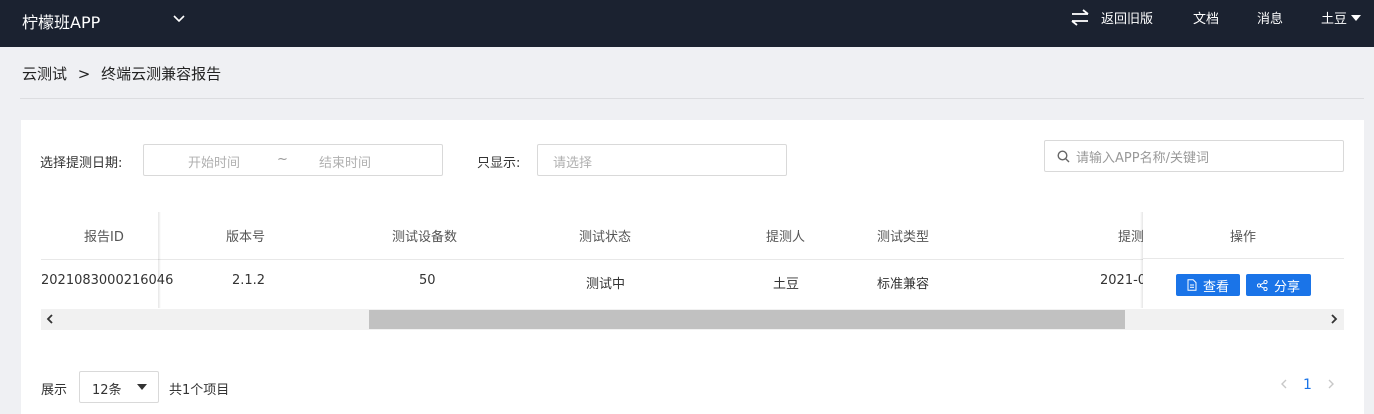  What do you see at coordinates (1286, 287) in the screenshot?
I see `share-button-label: 分享` at bounding box center [1286, 287].